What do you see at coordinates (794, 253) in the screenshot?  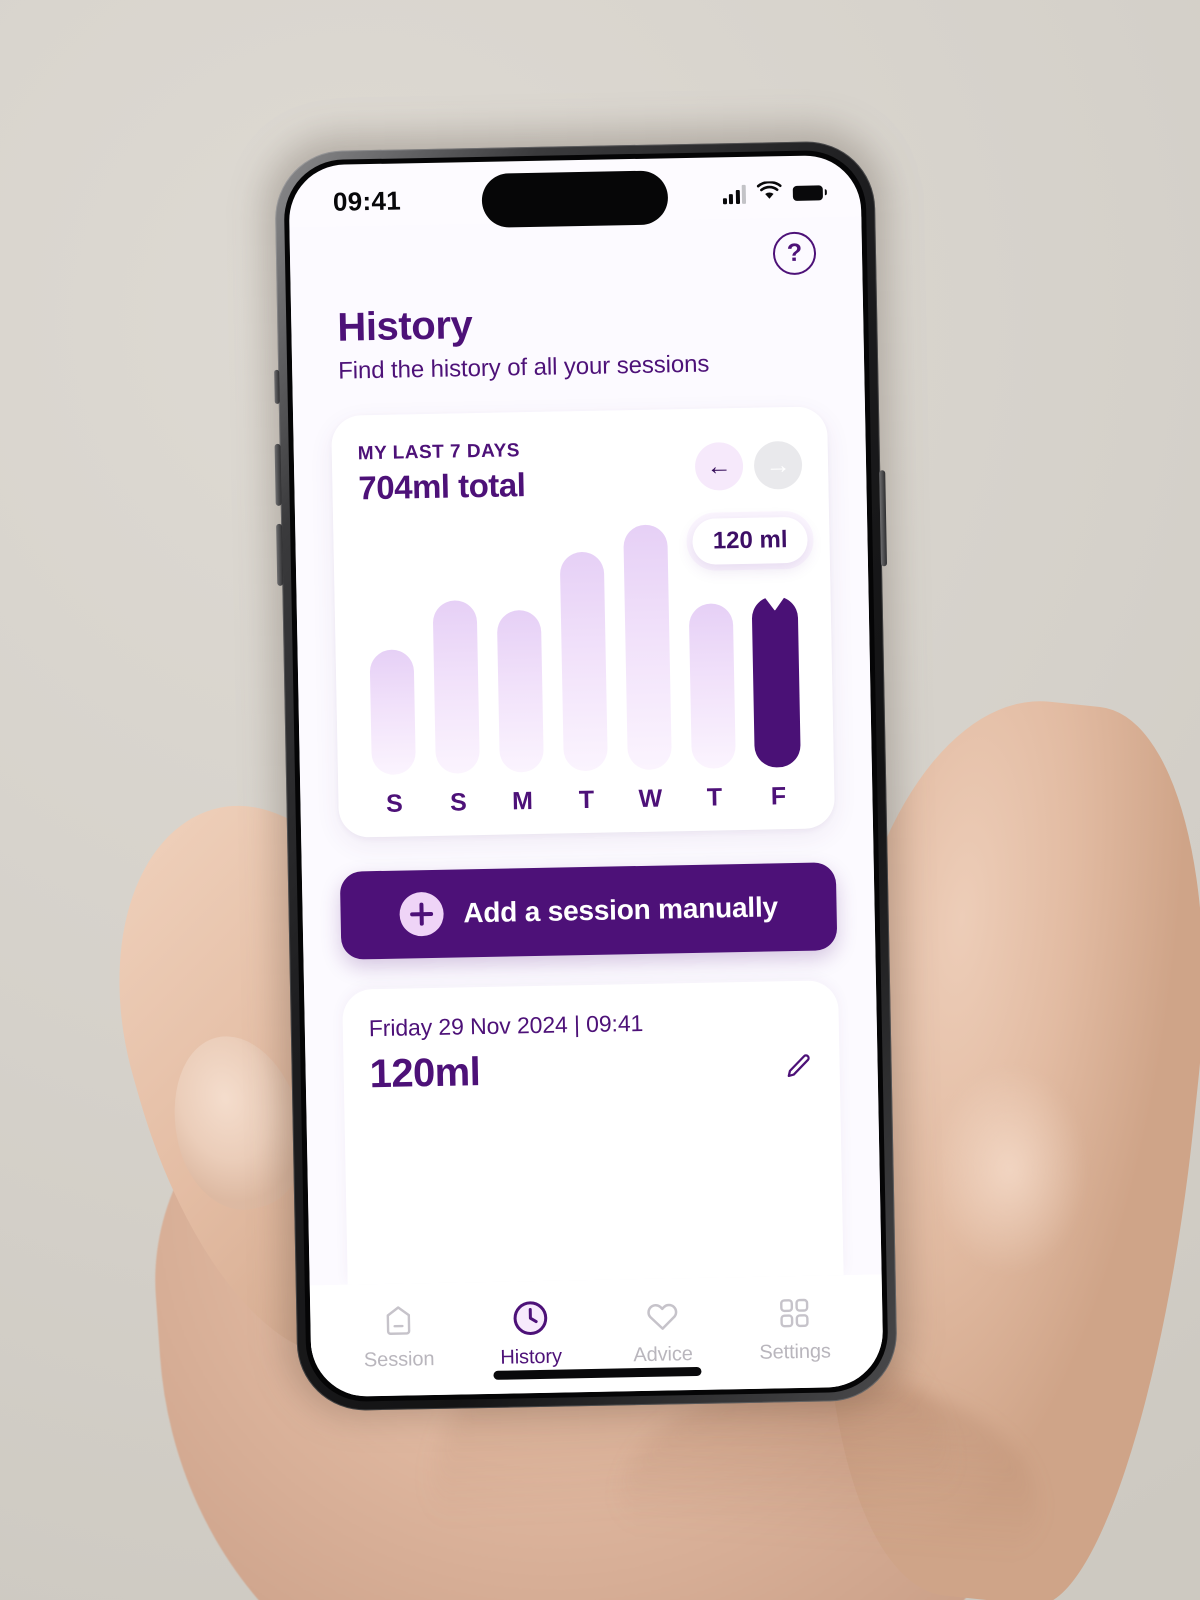 I see `question-mark-icon: ?` at bounding box center [794, 253].